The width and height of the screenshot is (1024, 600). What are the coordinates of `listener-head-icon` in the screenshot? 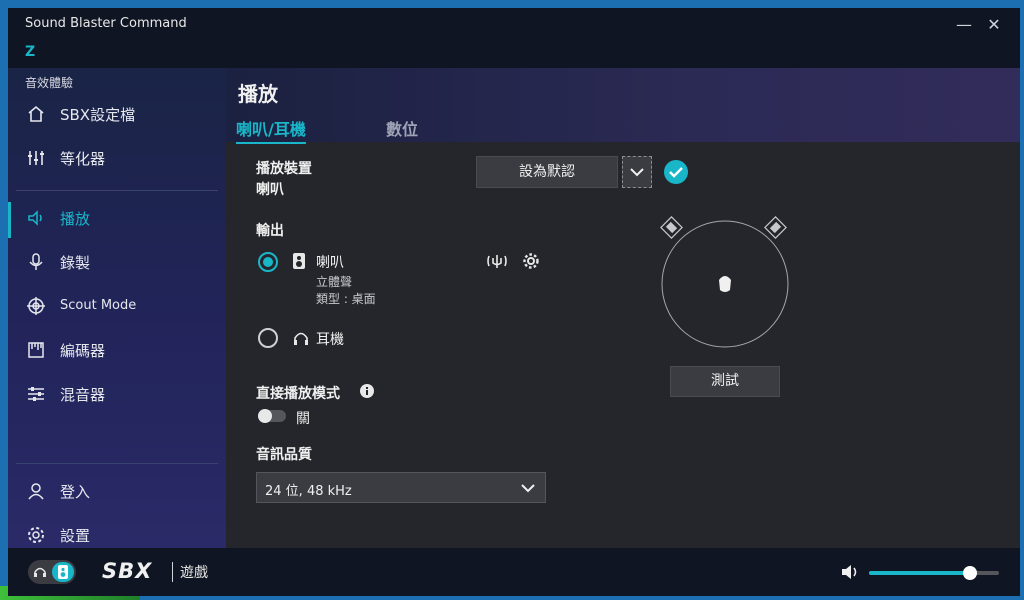 It's located at (725, 284).